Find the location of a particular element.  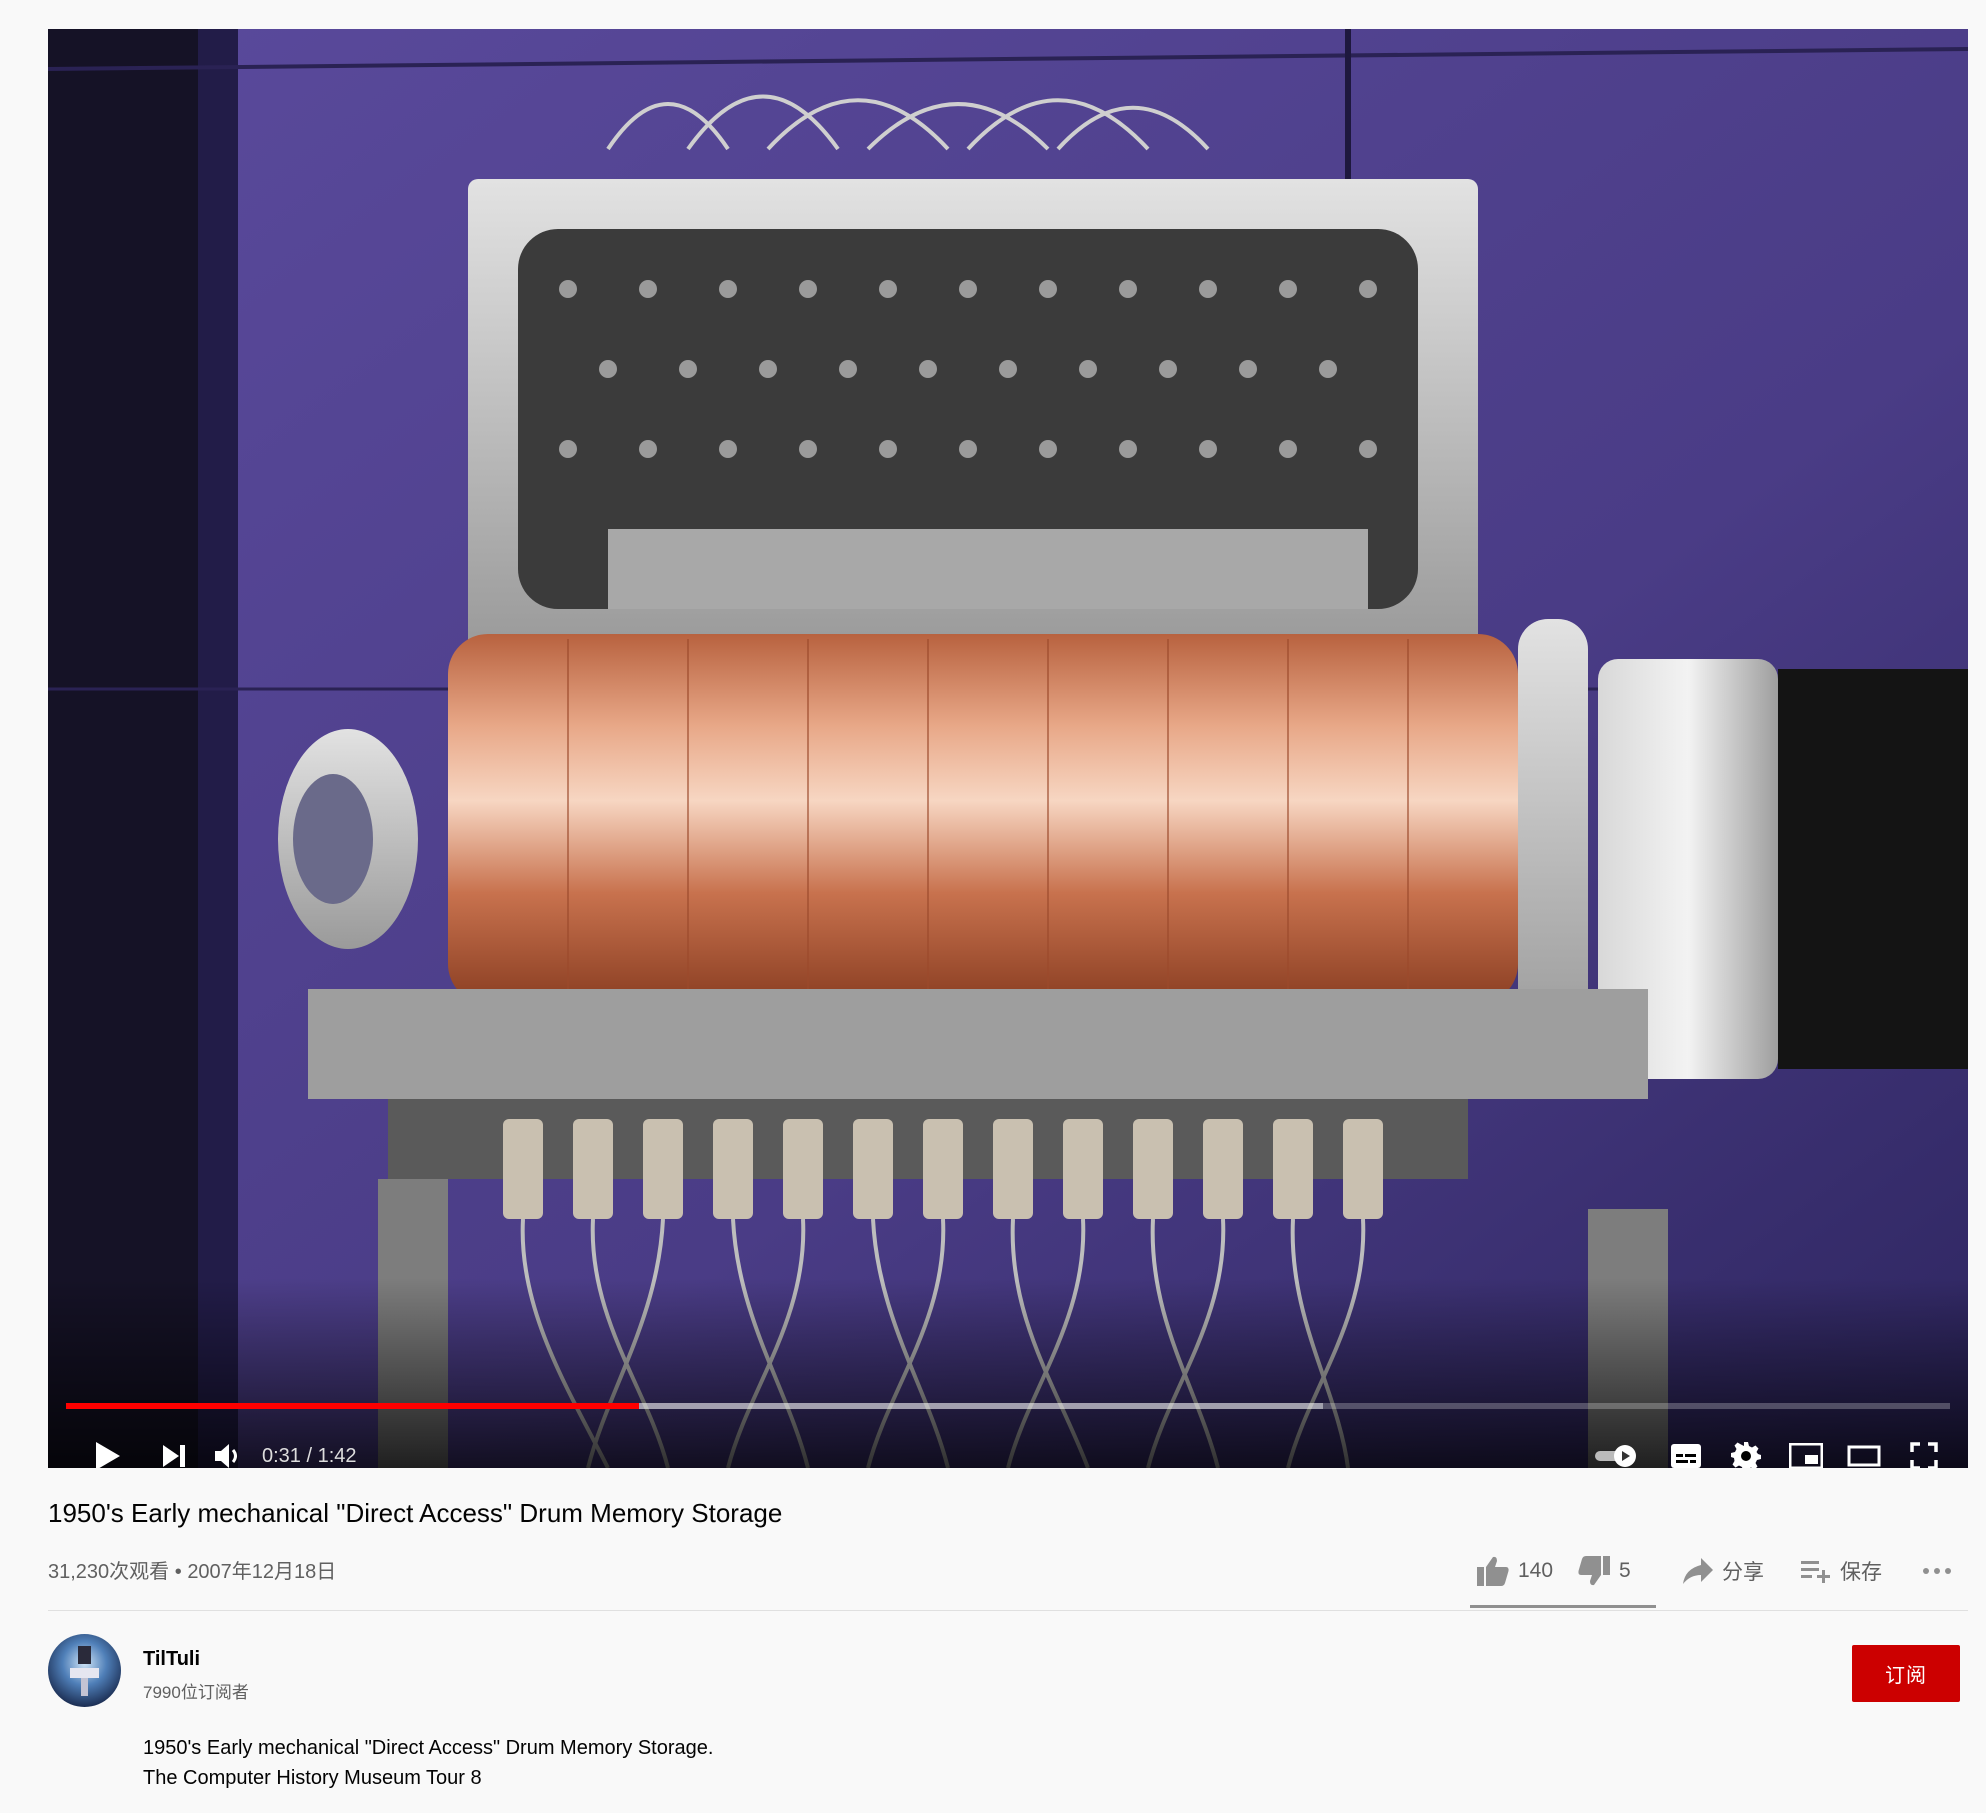

upload-date: 2007年12月18日 is located at coordinates (262, 1572).